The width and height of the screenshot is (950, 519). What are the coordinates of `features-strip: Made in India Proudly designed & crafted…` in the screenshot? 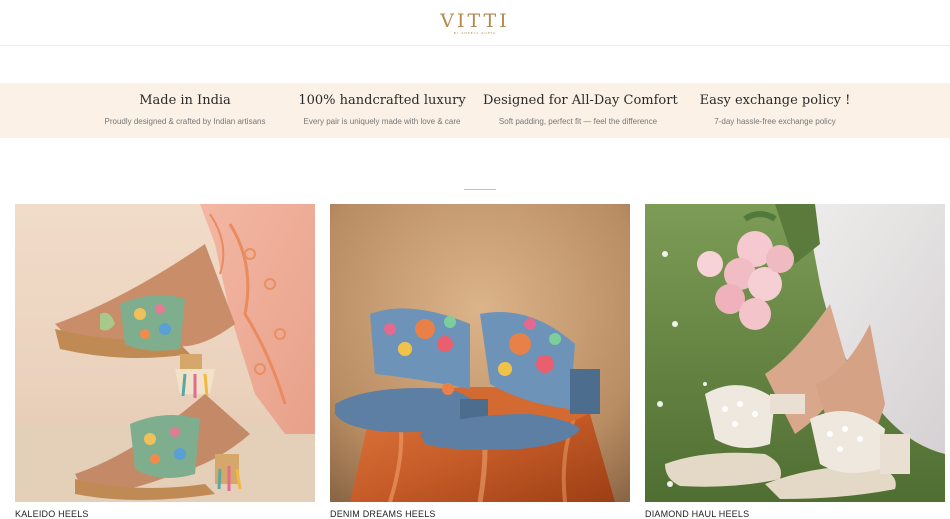 It's located at (475, 110).